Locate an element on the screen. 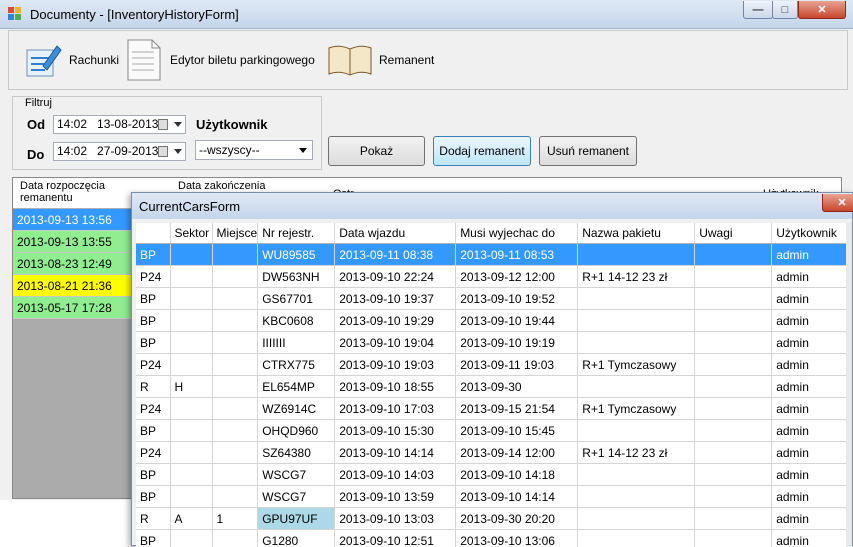 The image size is (853, 547). cars-column-header: Data wjazdu is located at coordinates (395, 233).